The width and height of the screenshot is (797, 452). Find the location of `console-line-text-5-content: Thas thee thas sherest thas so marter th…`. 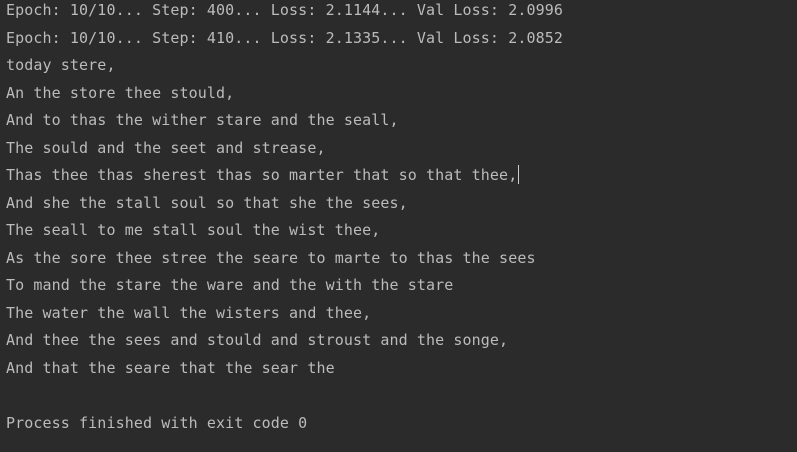

console-line-text-5-content: Thas thee thas sherest thas so marter th… is located at coordinates (262, 175).